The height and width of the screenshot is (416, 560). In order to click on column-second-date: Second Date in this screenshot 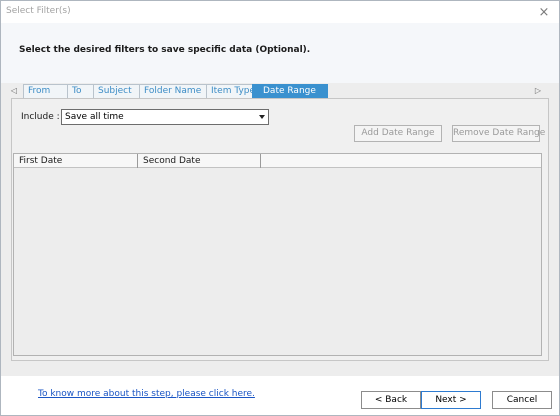, I will do `click(199, 161)`.